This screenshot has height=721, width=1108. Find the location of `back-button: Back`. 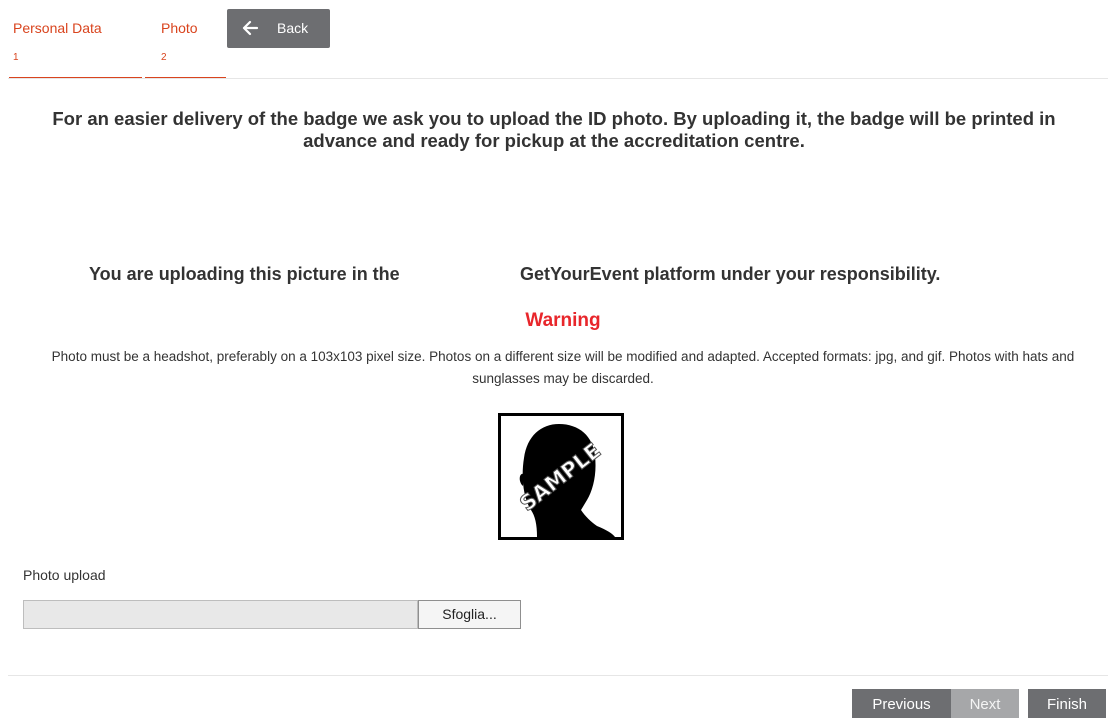

back-button: Back is located at coordinates (278, 28).